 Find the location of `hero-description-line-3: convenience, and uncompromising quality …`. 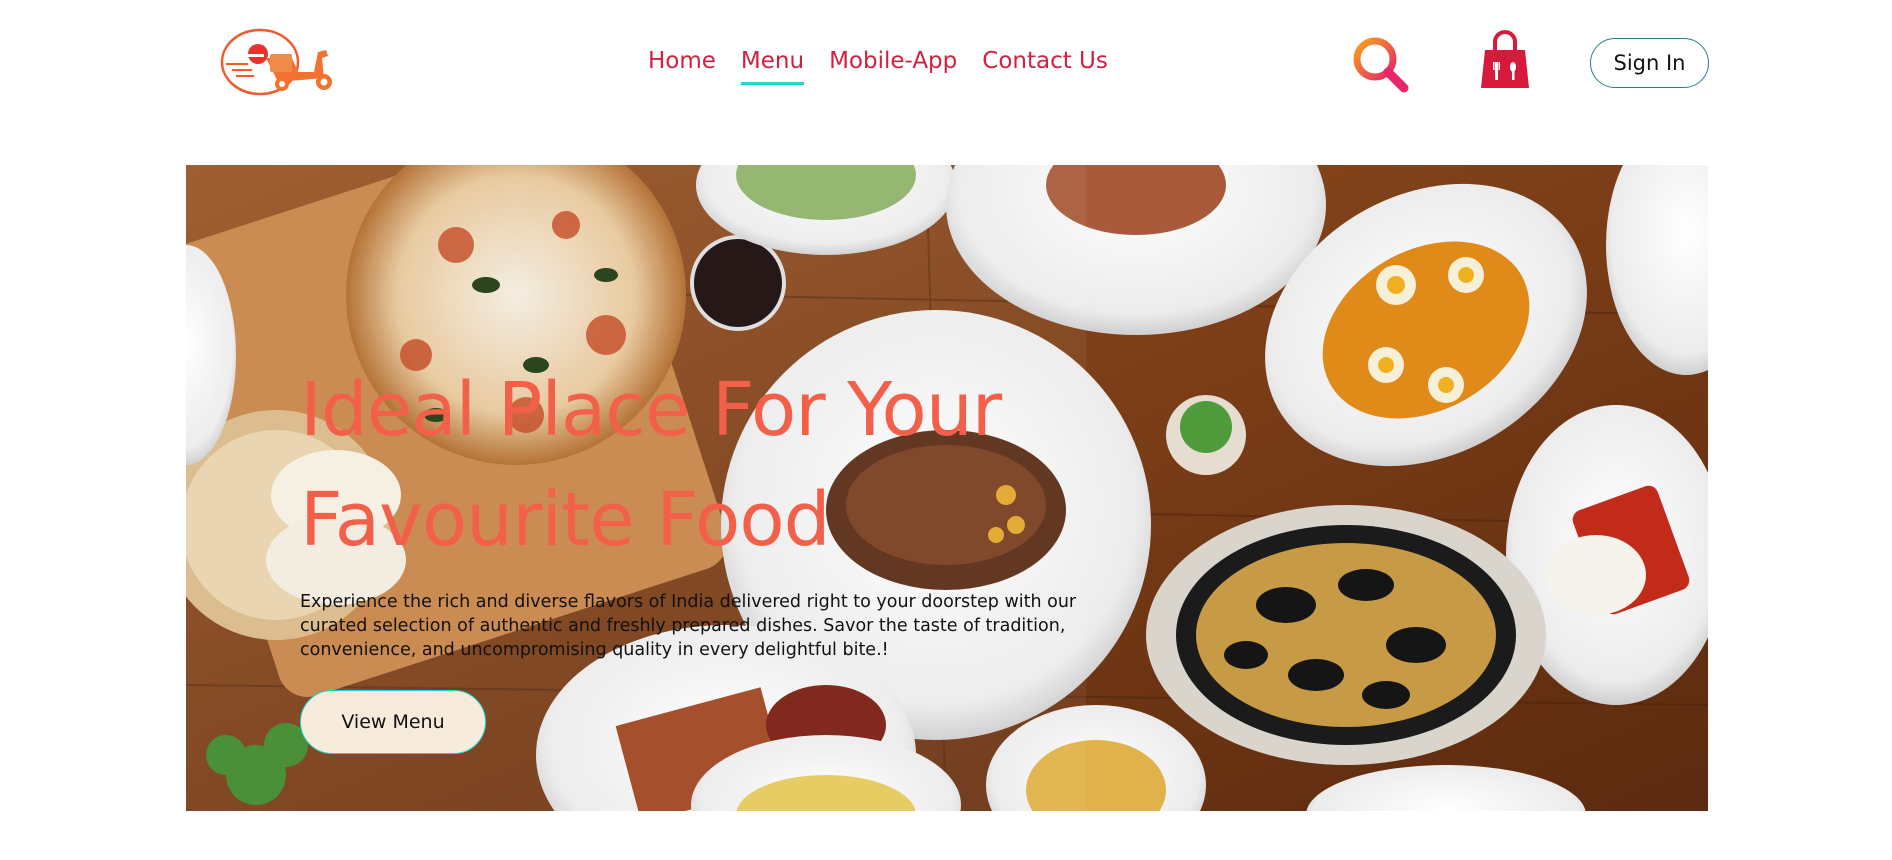

hero-description-line-3: convenience, and uncompromising quality … is located at coordinates (594, 650).